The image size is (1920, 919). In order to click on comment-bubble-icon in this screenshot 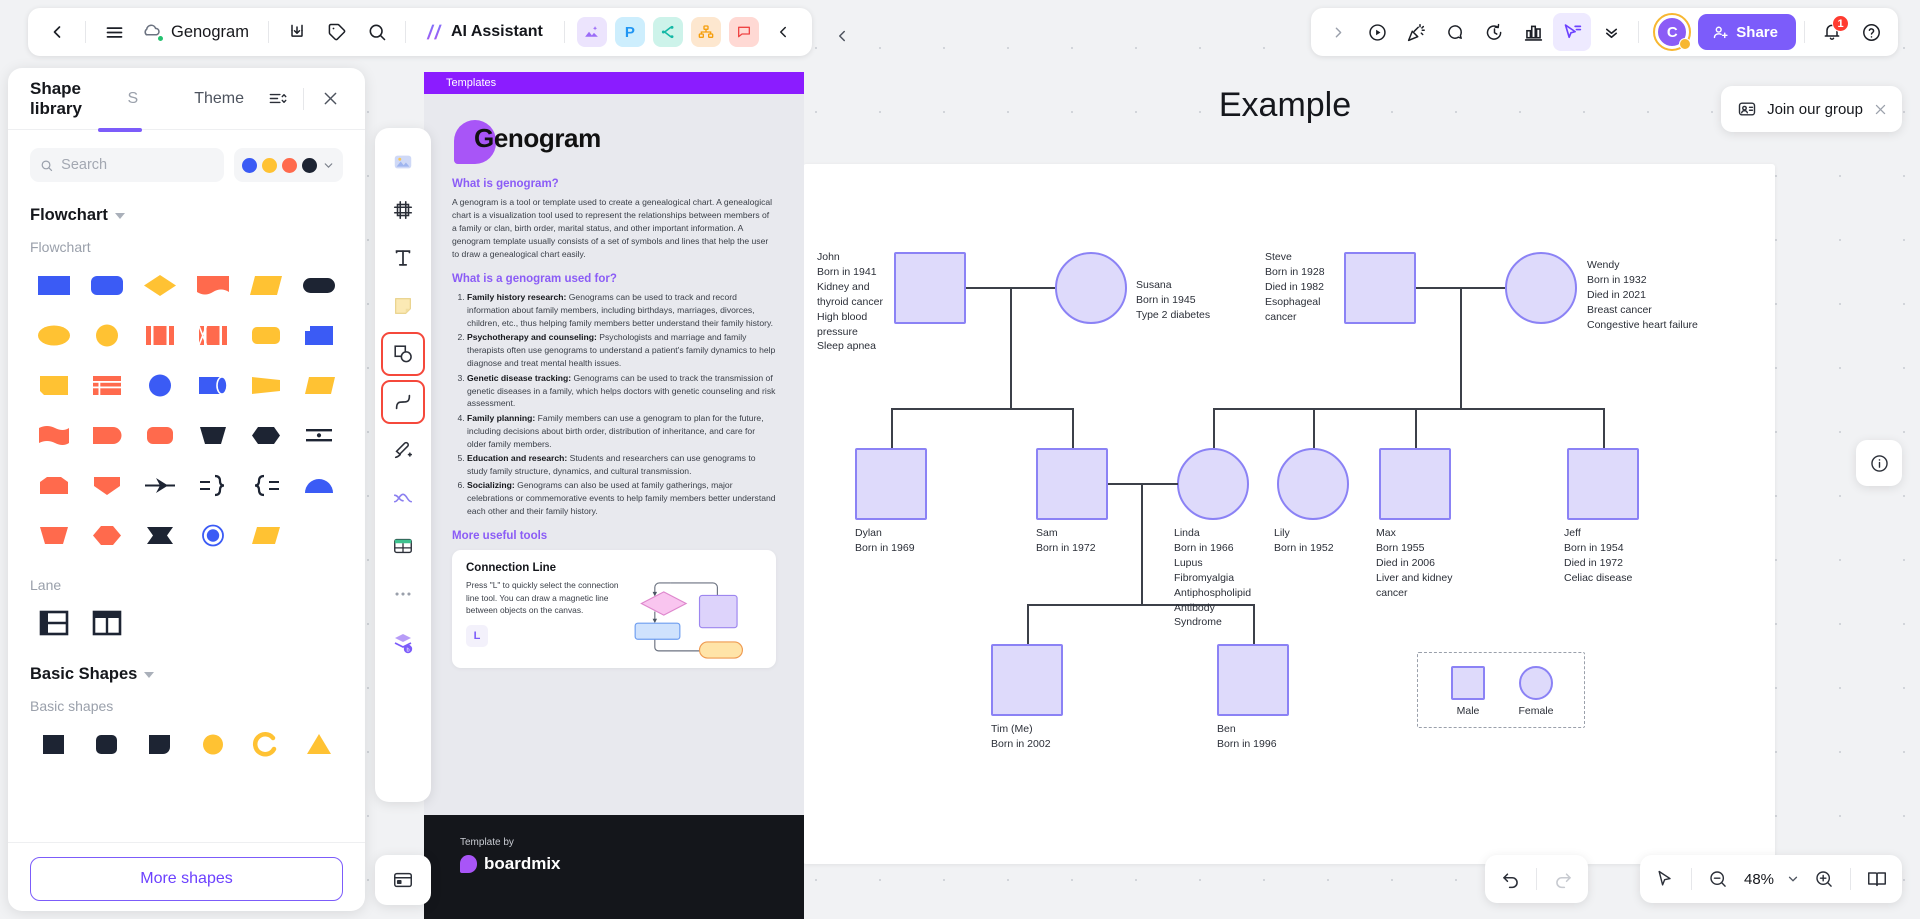, I will do `click(1455, 32)`.